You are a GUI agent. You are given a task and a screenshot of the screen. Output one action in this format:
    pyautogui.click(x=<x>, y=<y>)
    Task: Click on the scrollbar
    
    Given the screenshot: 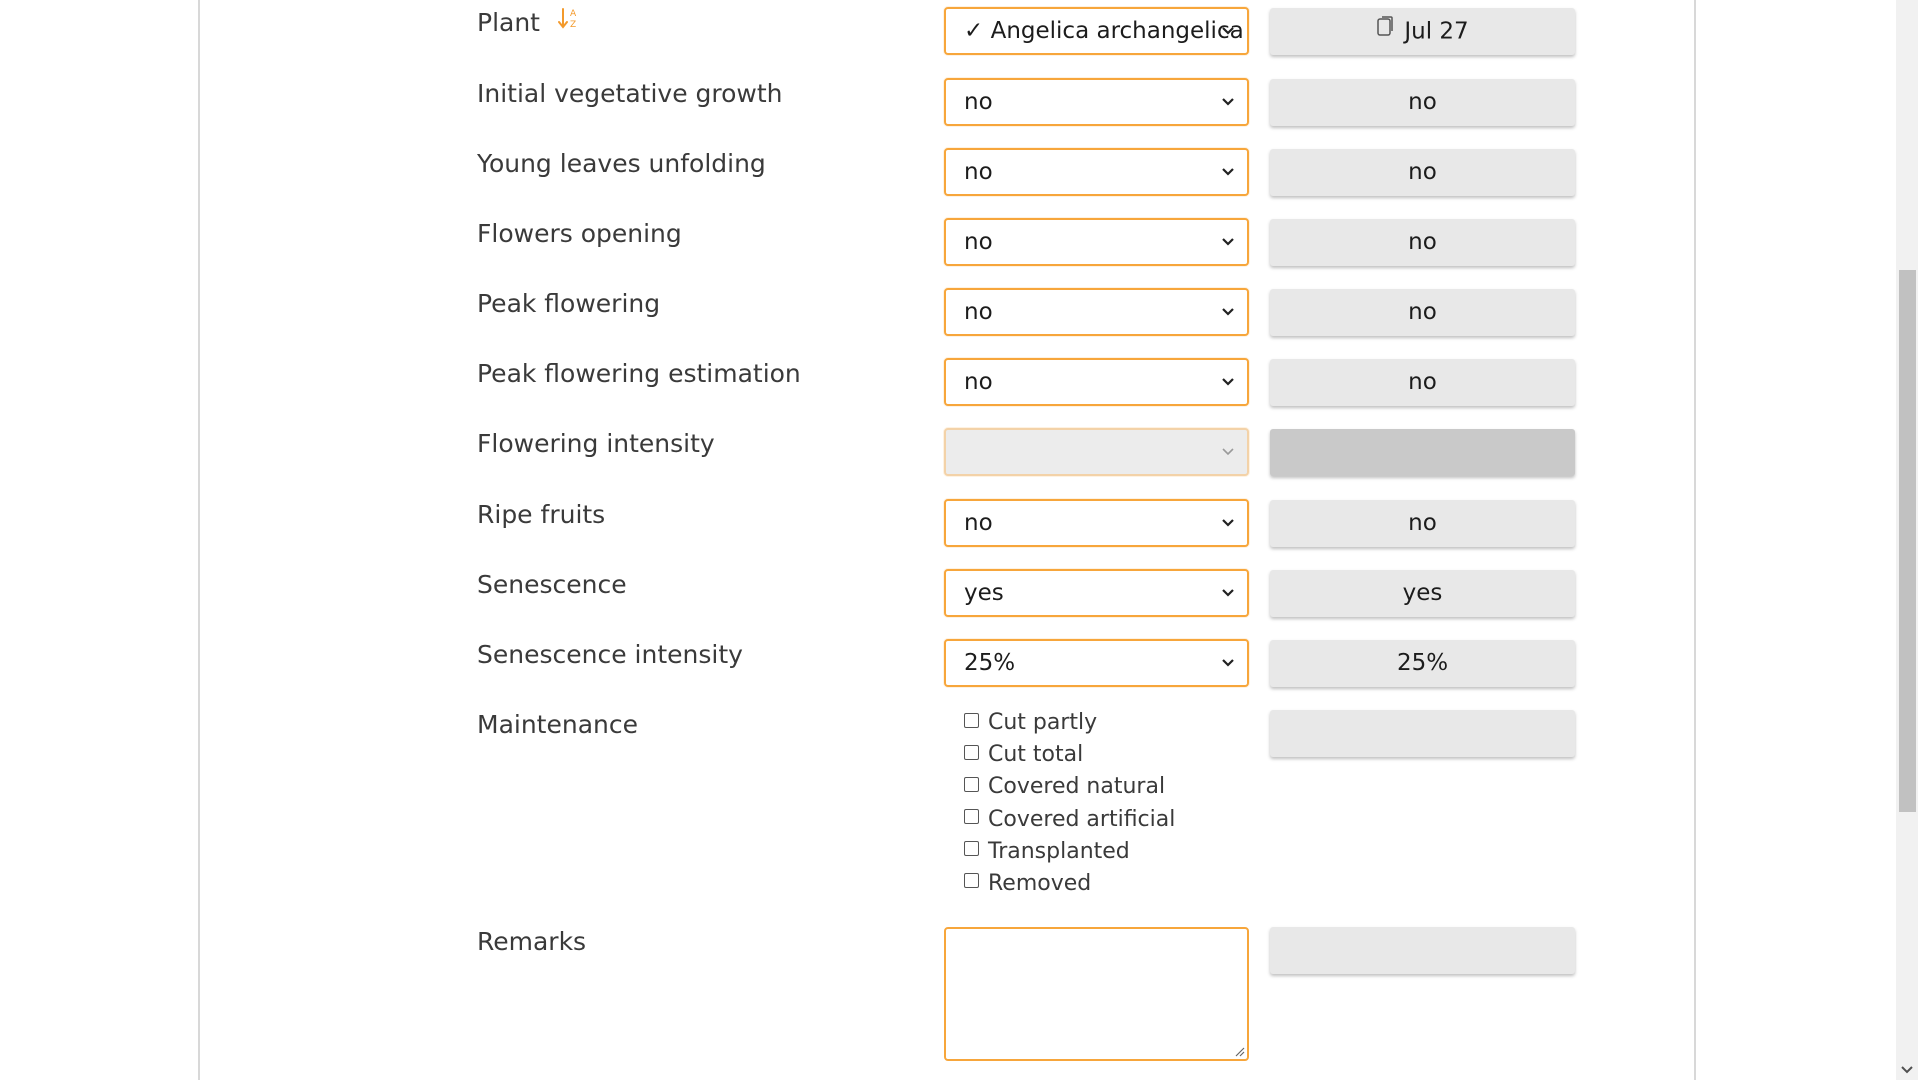 What is the action you would take?
    pyautogui.click(x=1907, y=540)
    